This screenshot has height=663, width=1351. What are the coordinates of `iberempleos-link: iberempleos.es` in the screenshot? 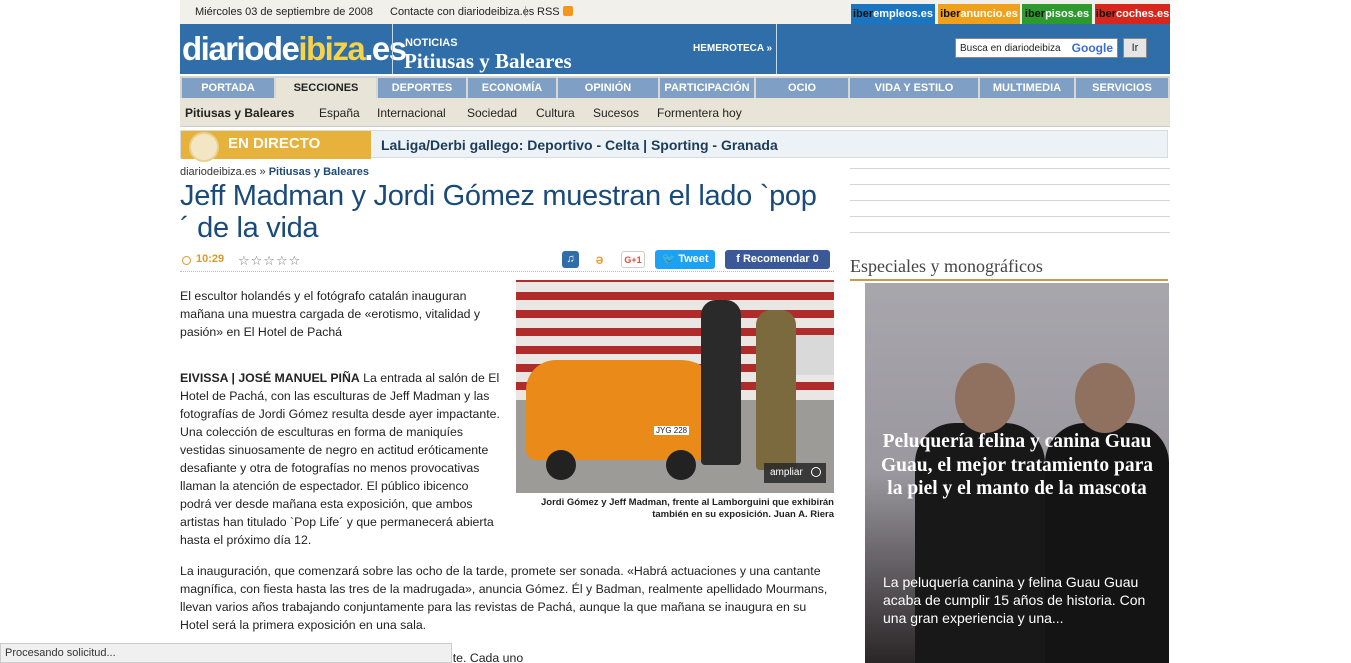 It's located at (893, 14).